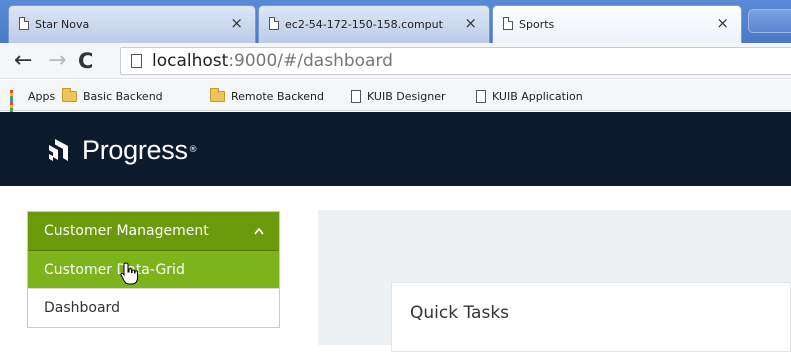  Describe the element at coordinates (190, 61) in the screenshot. I see `url-host: localhost` at that location.